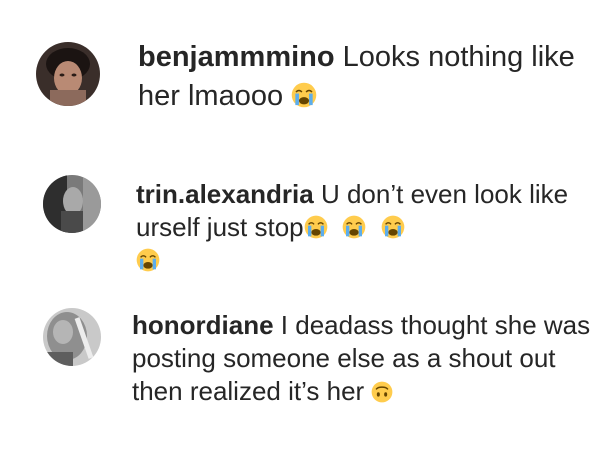 This screenshot has width=614, height=455. What do you see at coordinates (225, 194) in the screenshot?
I see `comment-username: trin.alexandria` at bounding box center [225, 194].